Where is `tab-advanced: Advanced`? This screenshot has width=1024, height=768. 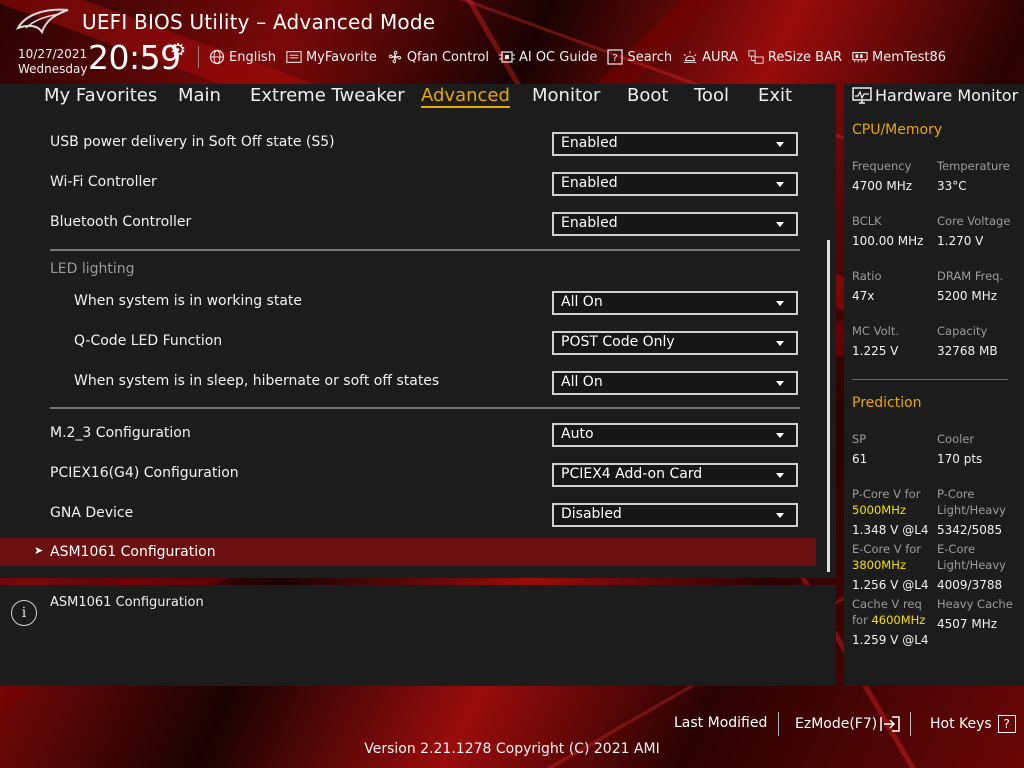 tab-advanced: Advanced is located at coordinates (465, 96).